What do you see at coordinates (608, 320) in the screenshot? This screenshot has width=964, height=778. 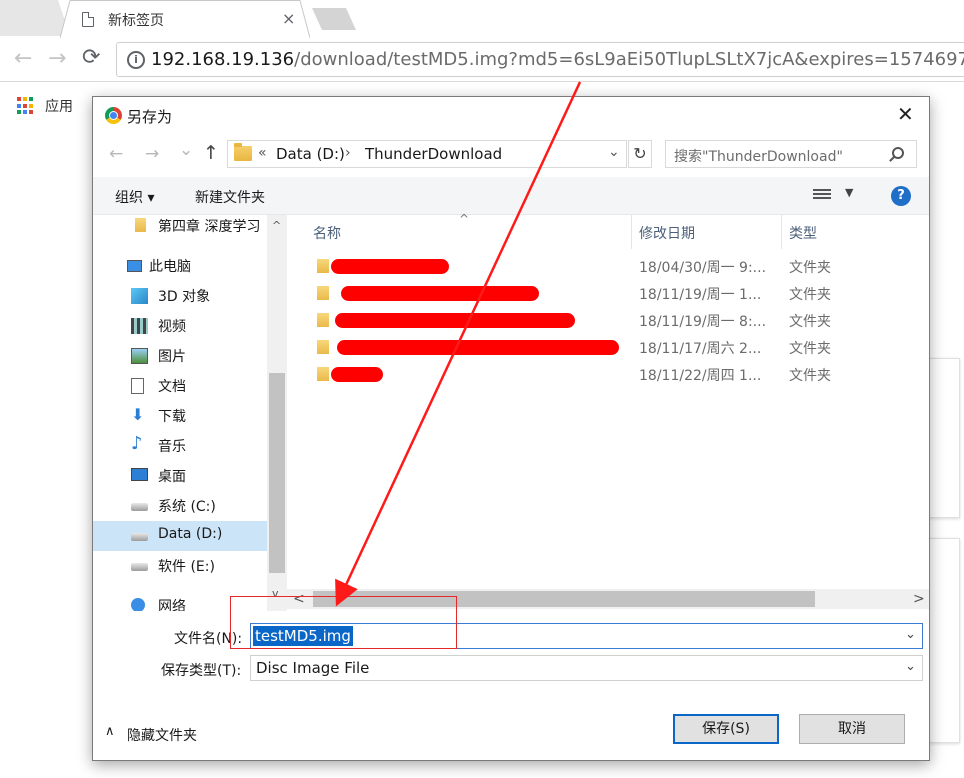 I see `file-row: 18/11/19/周一 8:... 文件夹` at bounding box center [608, 320].